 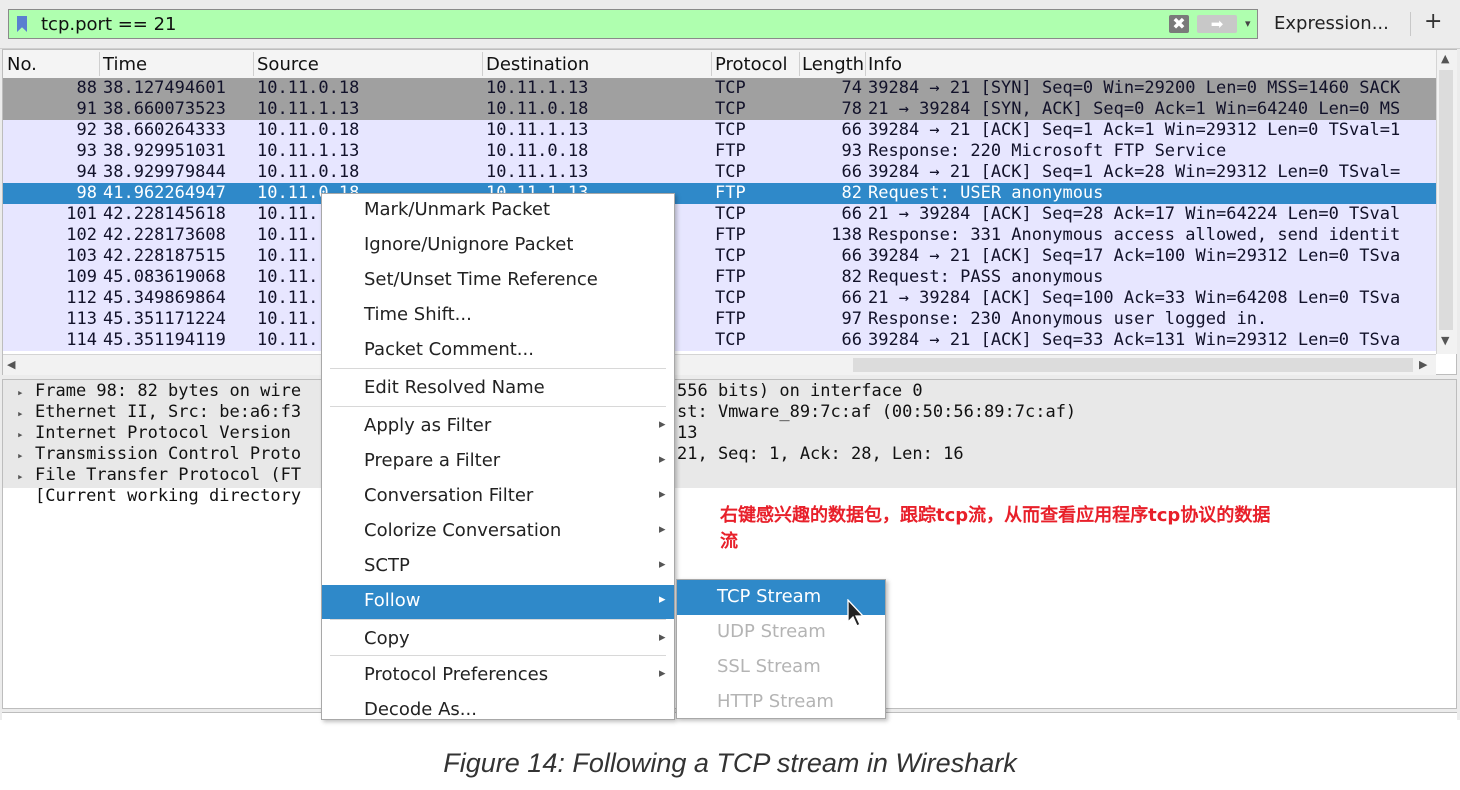 I want to click on menu-item-label: Prepare a Filter, so click(x=432, y=460).